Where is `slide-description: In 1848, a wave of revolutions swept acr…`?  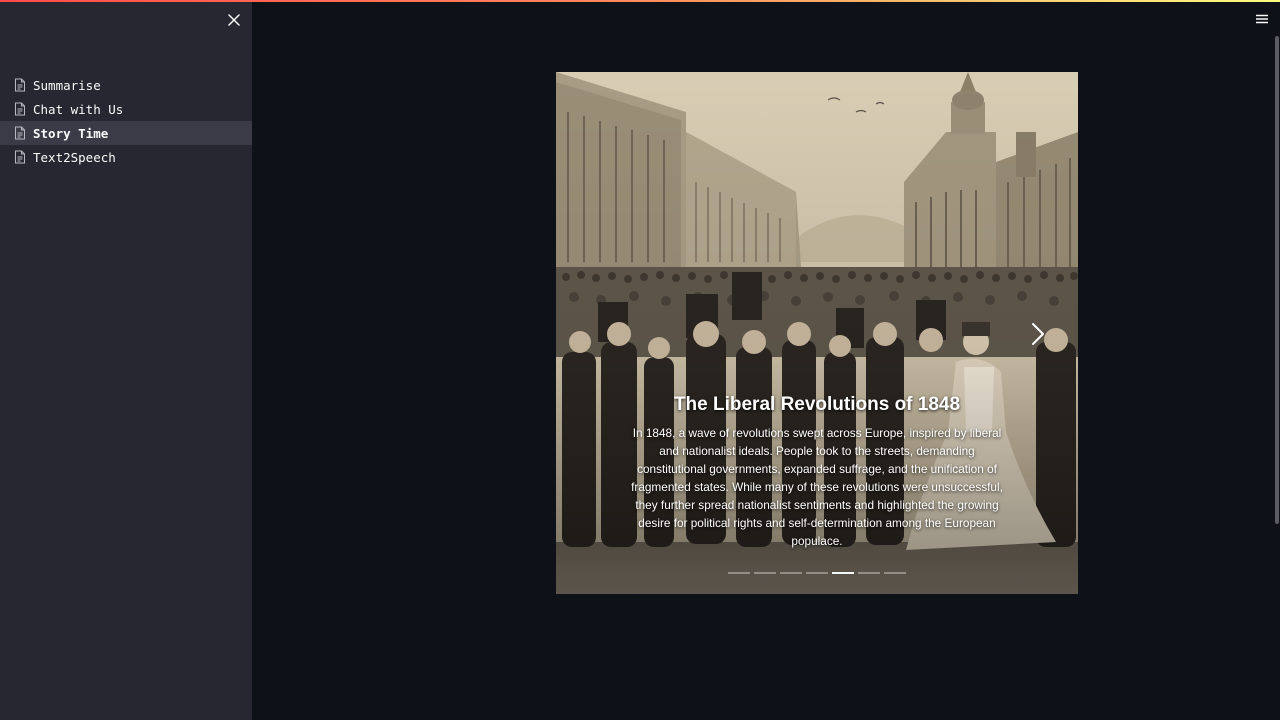
slide-description: In 1848, a wave of revolutions swept acr… is located at coordinates (817, 487).